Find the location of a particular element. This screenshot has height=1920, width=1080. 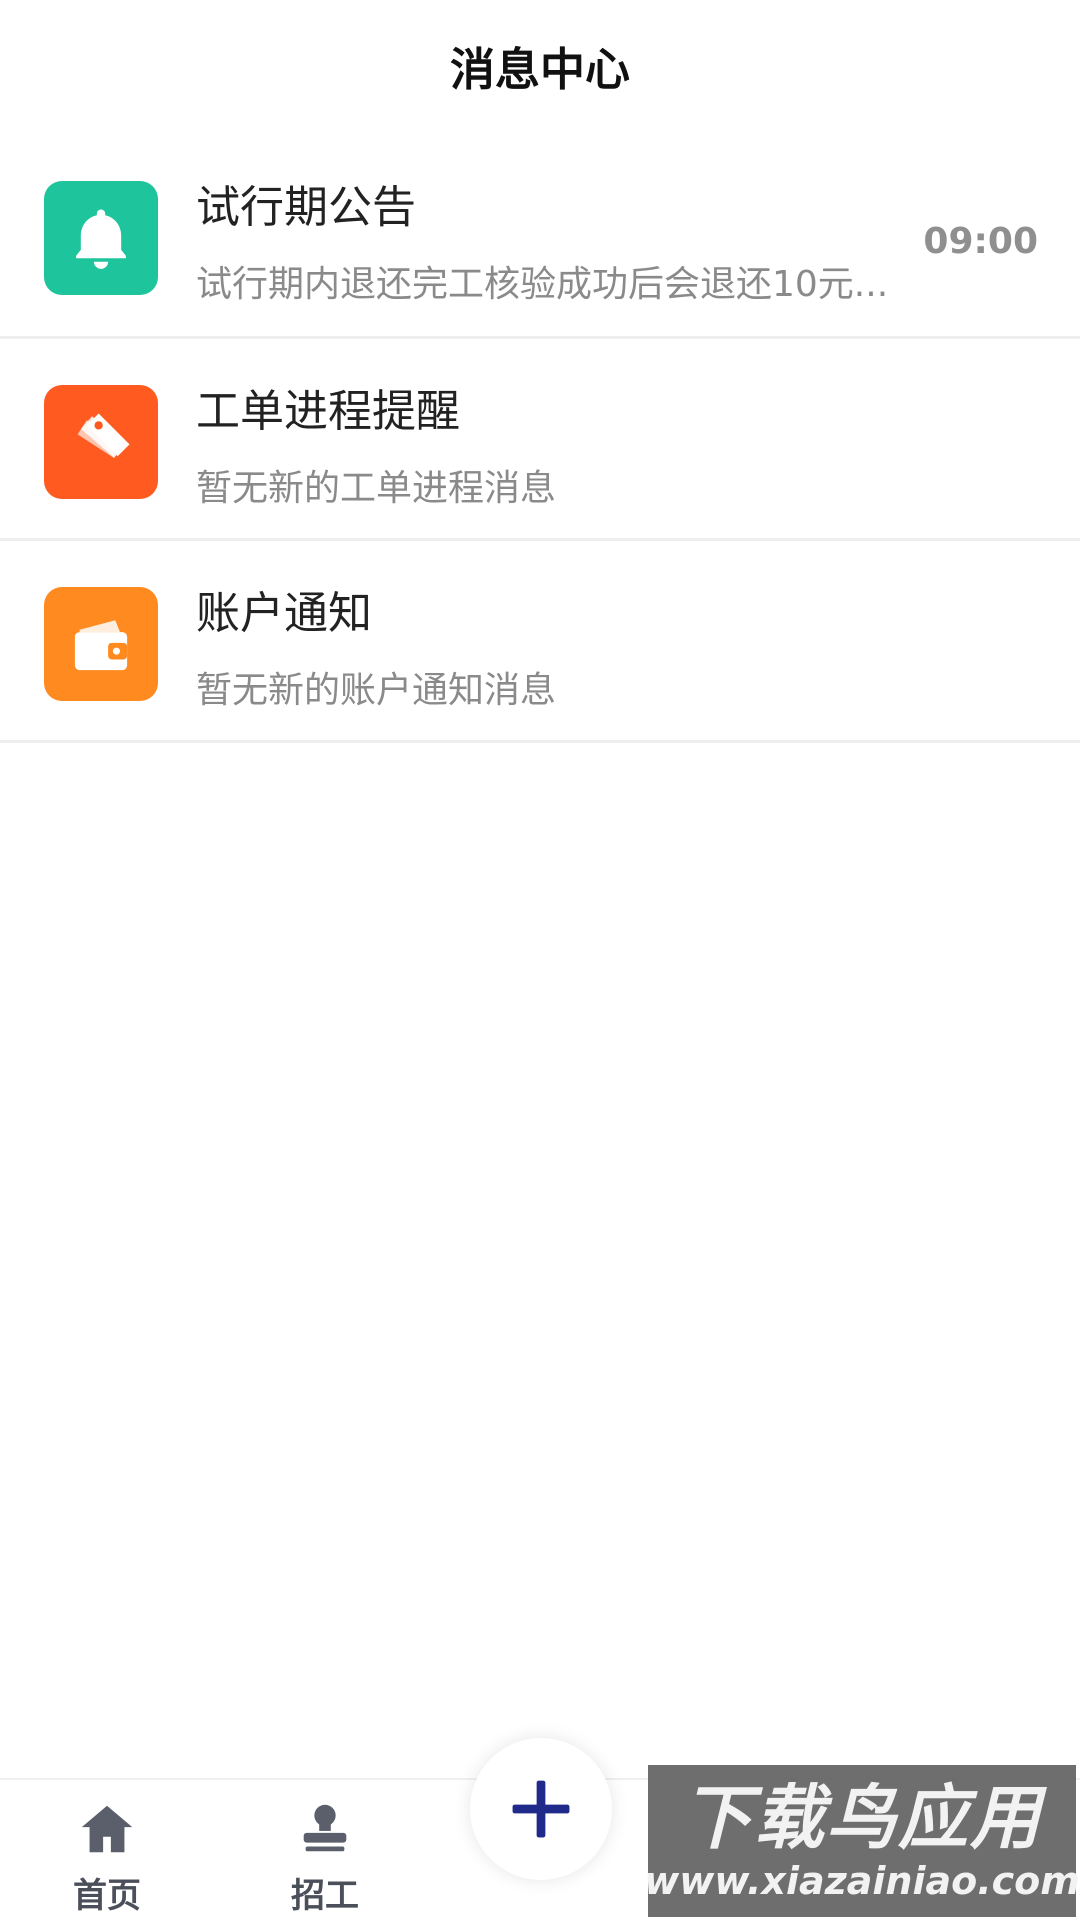

watermark-title: 下载鸟应用 is located at coordinates (862, 1818).